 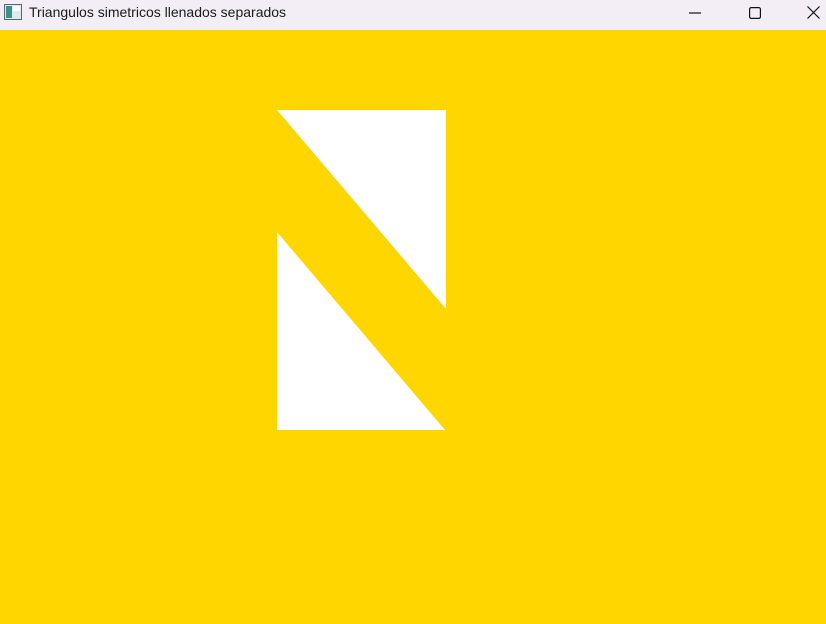 What do you see at coordinates (413, 15) in the screenshot?
I see `title-bar: Triangulos simetricos llenados separados` at bounding box center [413, 15].